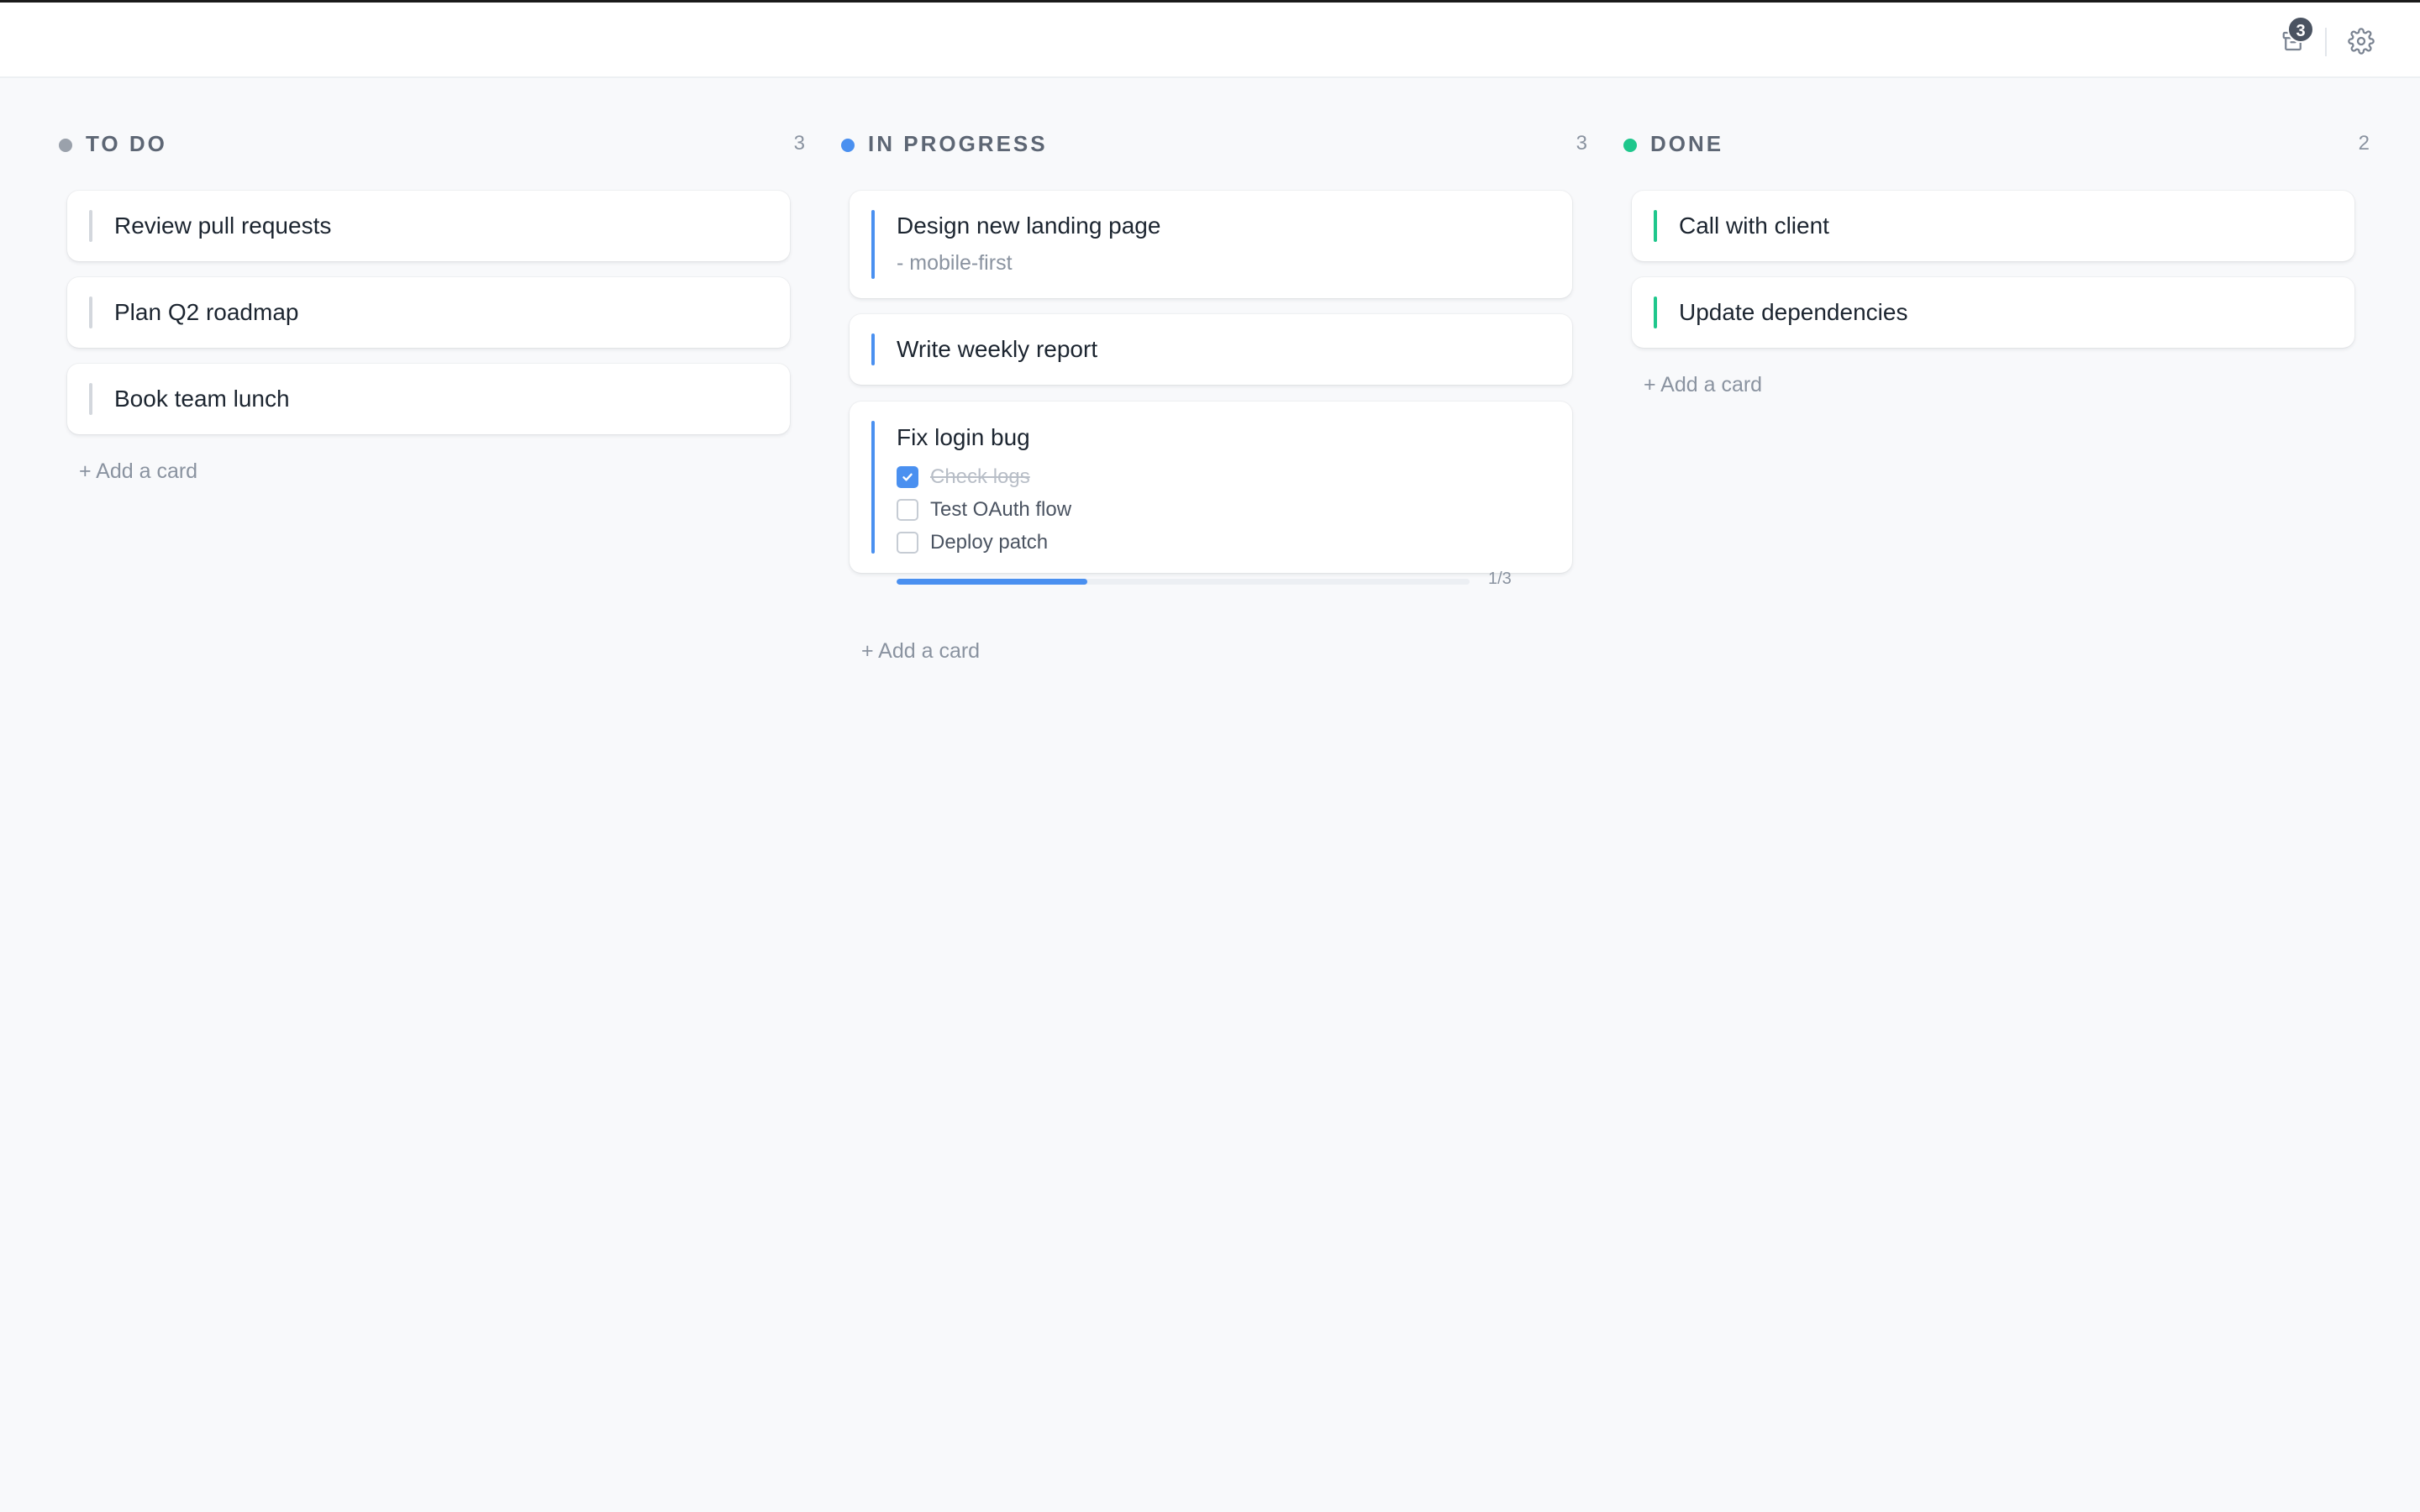 Image resolution: width=2420 pixels, height=1512 pixels. Describe the element at coordinates (428, 226) in the screenshot. I see `task-card: Review pull requests` at that location.